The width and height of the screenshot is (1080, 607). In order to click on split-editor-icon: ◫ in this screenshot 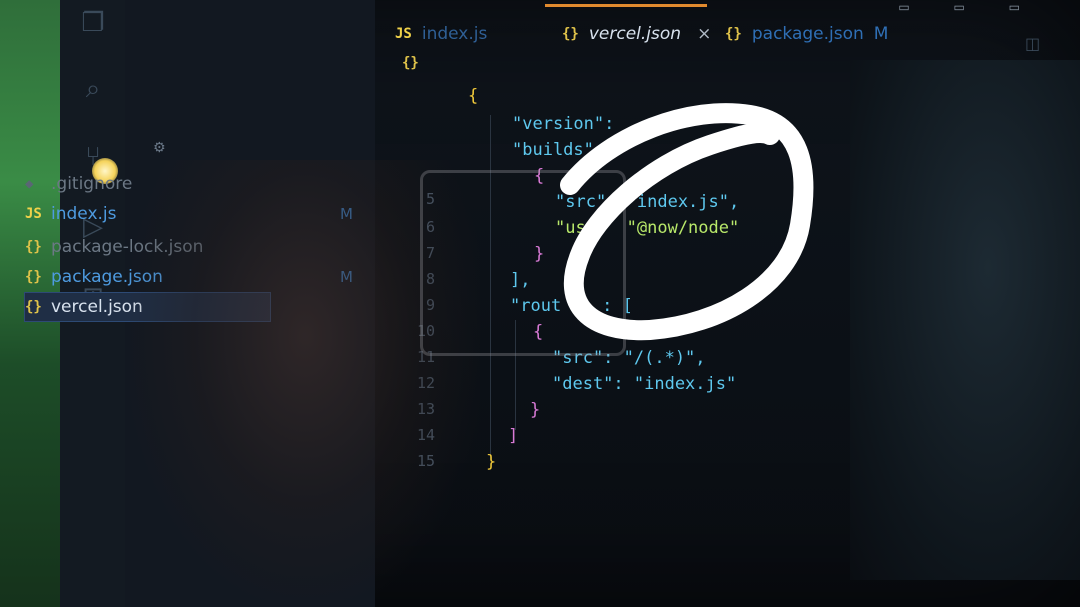, I will do `click(1032, 43)`.